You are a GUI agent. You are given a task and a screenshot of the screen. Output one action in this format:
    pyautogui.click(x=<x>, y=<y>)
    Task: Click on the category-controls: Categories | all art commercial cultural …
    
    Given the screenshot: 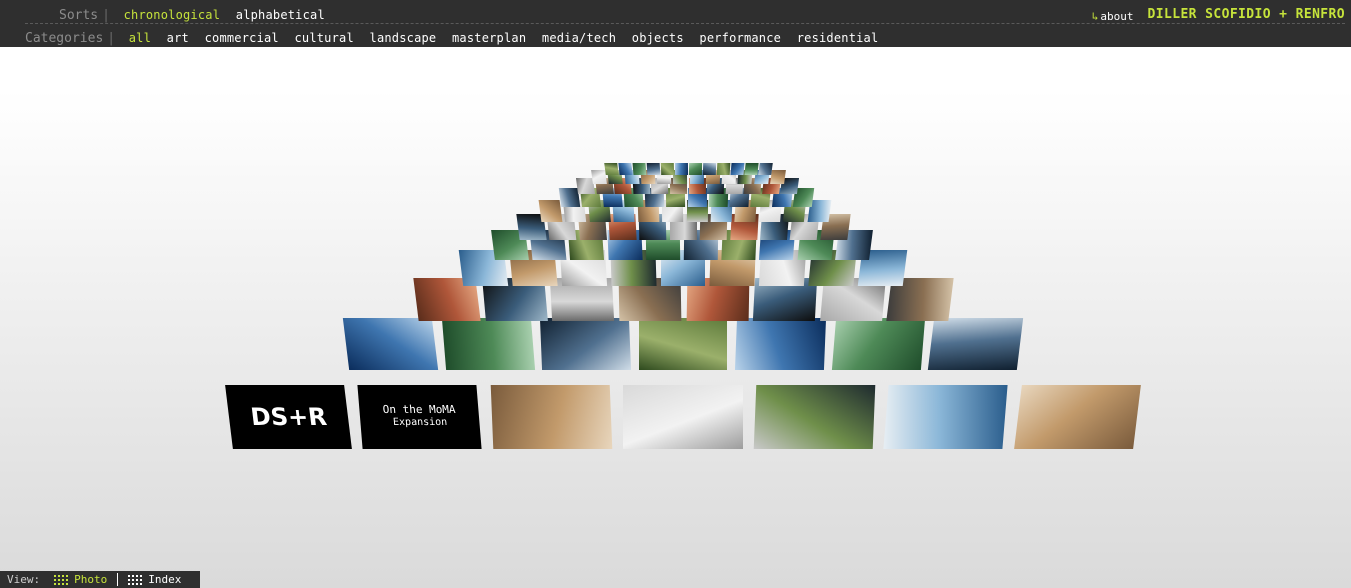 What is the action you would take?
    pyautogui.click(x=454, y=36)
    